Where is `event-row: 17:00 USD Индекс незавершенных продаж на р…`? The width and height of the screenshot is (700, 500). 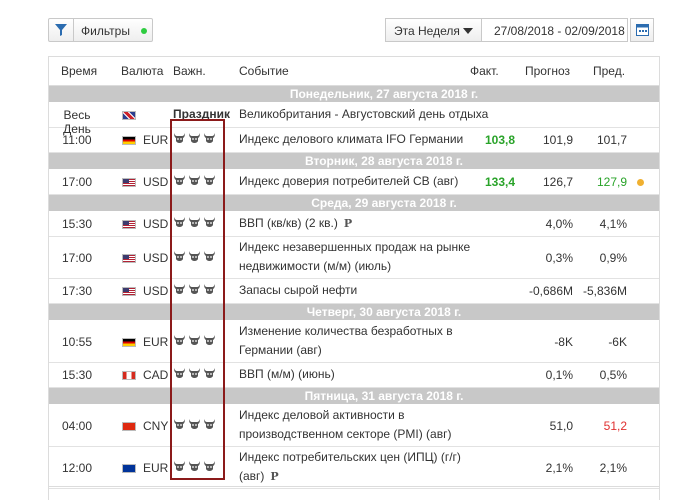 event-row: 17:00 USD Индекс незавершенных продаж на р… is located at coordinates (354, 258).